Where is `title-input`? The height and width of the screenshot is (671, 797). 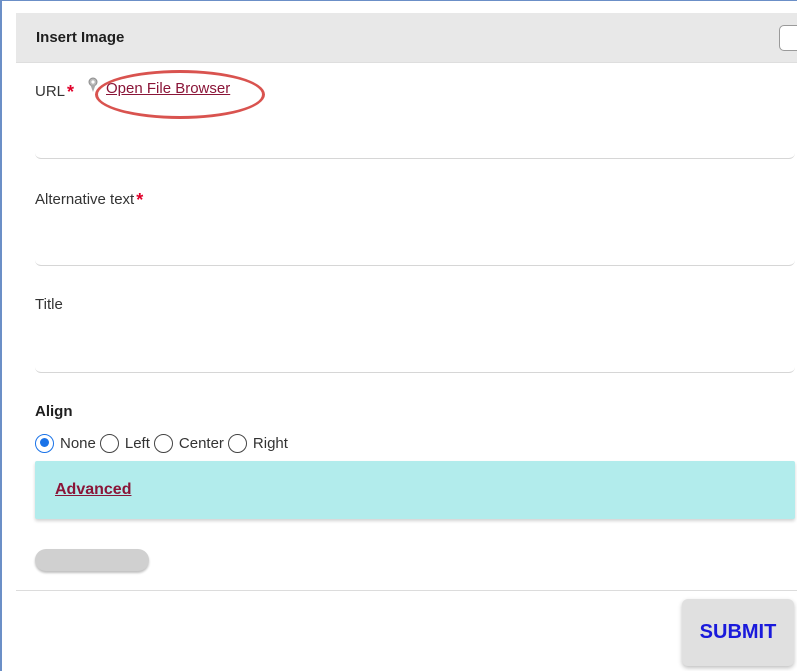 title-input is located at coordinates (415, 356).